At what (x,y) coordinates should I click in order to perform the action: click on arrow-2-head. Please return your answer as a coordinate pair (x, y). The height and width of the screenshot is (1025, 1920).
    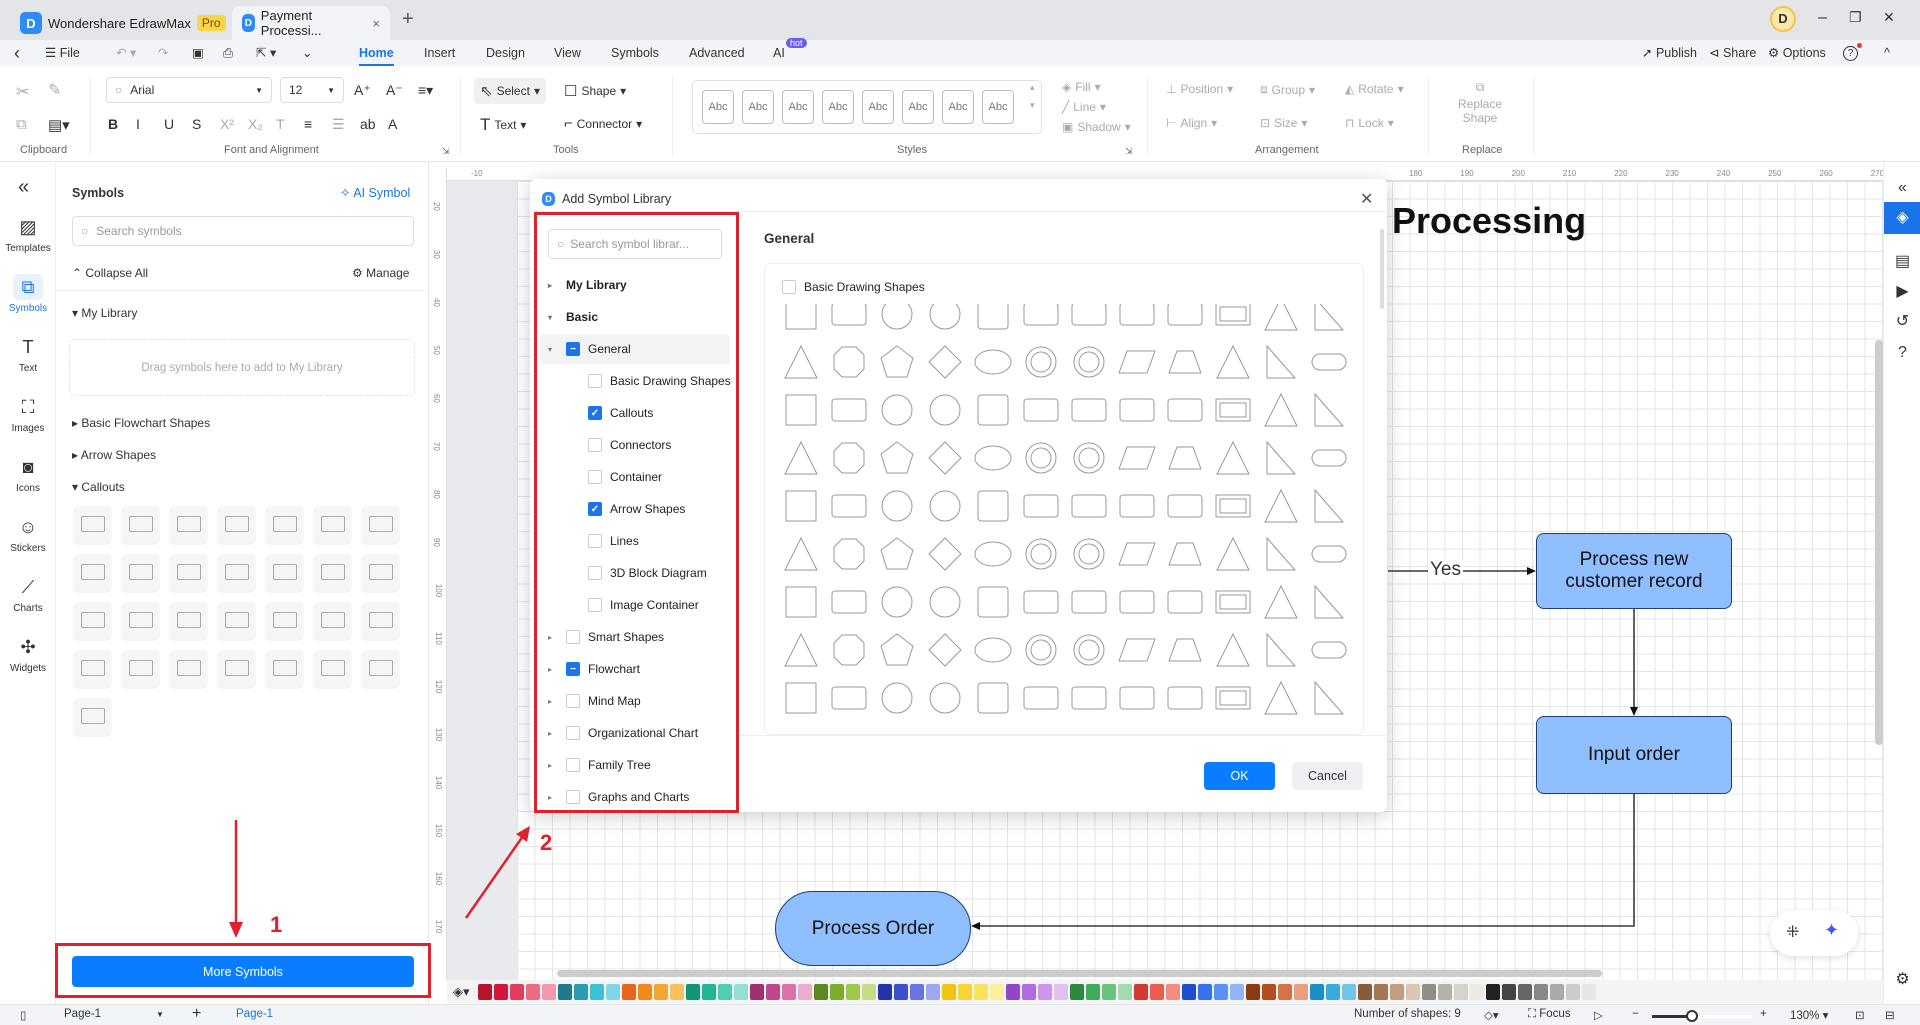
    Looking at the image, I should click on (523, 834).